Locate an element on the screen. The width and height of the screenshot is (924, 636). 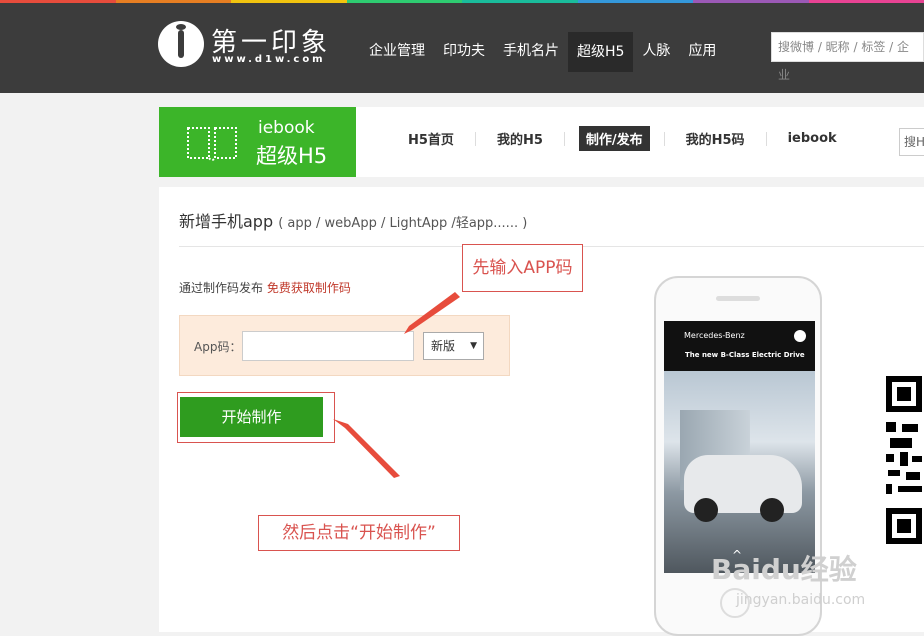
qr-code-icon is located at coordinates (904, 462).